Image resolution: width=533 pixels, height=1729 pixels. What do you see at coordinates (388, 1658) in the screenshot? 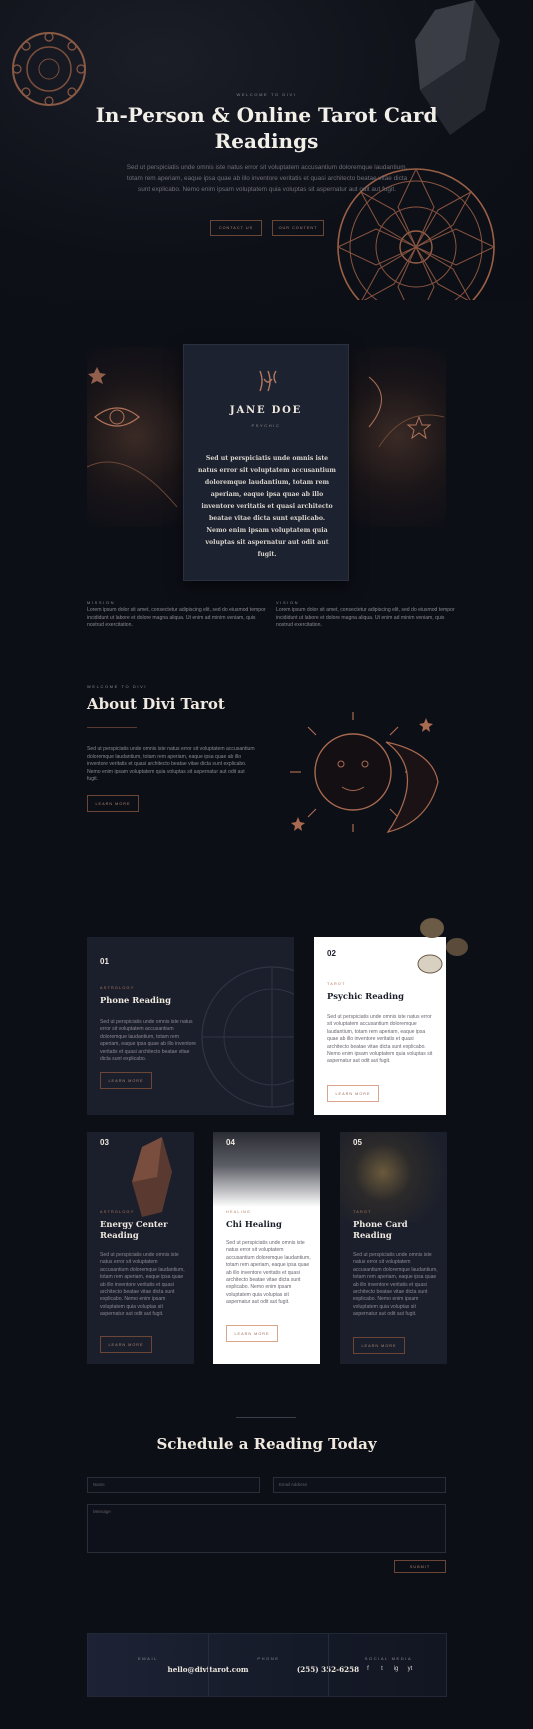
I see `footer-social-label: Social Media` at bounding box center [388, 1658].